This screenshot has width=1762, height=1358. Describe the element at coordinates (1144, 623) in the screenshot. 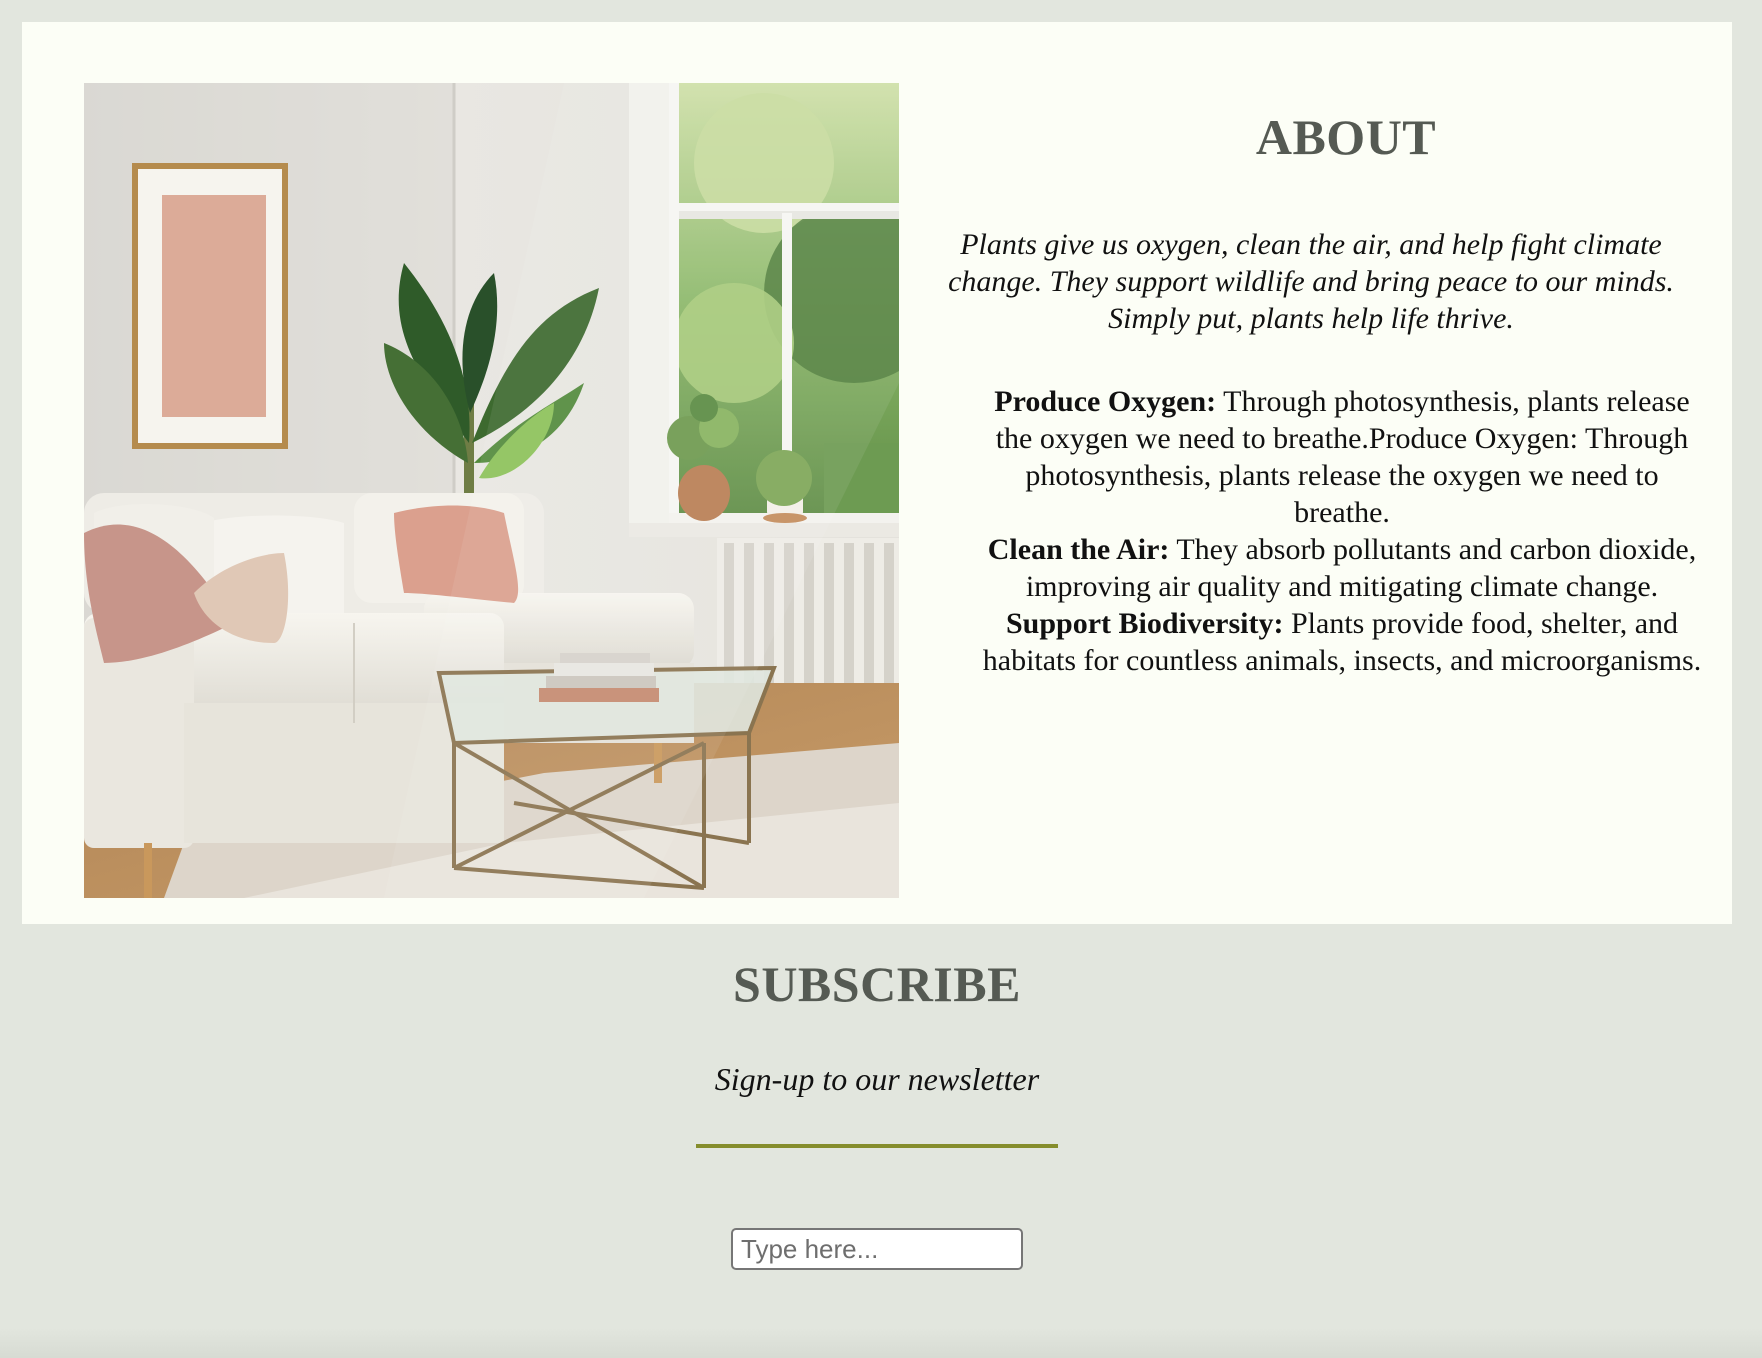

I see `benefit-heading: Support Biodiversity:` at that location.